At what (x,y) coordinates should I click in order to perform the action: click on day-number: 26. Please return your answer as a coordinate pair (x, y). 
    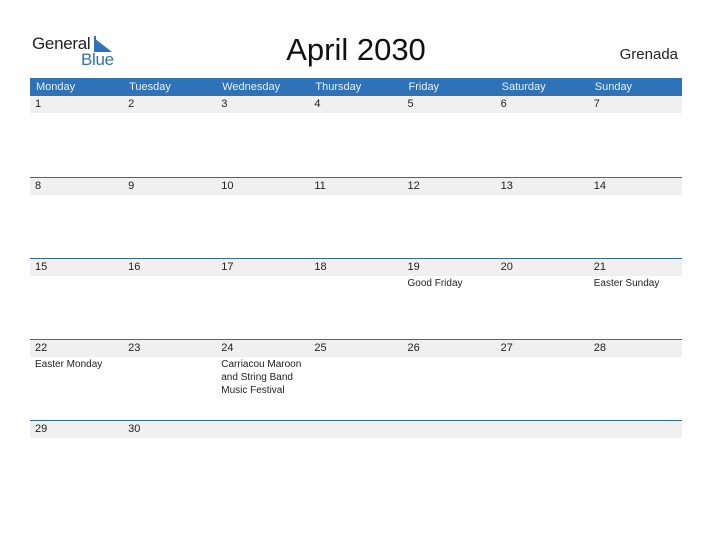
    Looking at the image, I should click on (413, 348).